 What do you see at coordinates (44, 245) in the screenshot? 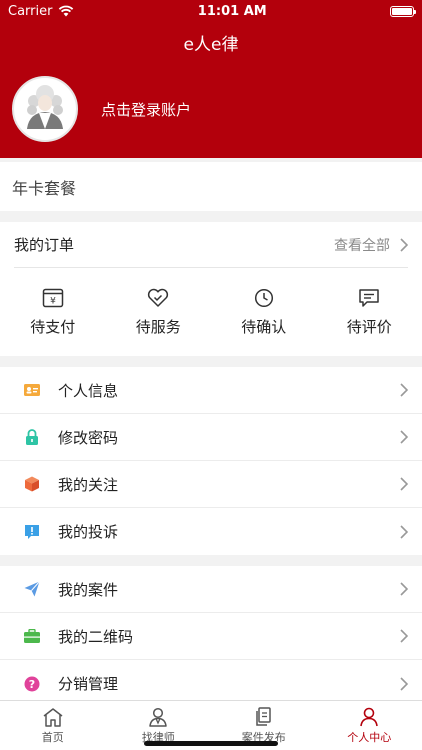
I see `orders-title: 我的订单` at bounding box center [44, 245].